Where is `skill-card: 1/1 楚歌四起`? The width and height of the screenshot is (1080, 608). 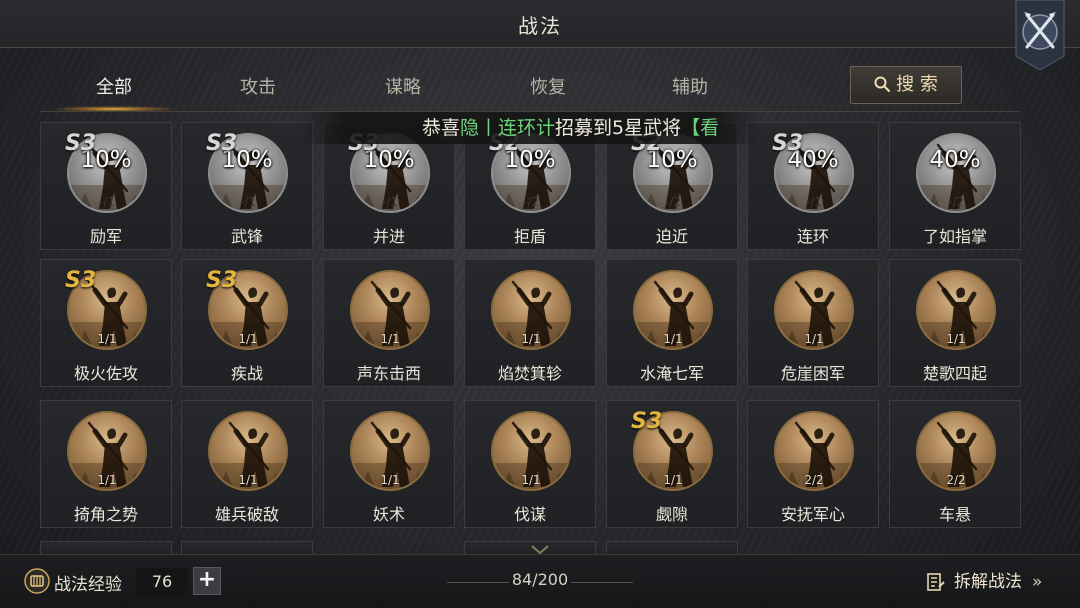
skill-card: 1/1 楚歌四起 is located at coordinates (955, 323).